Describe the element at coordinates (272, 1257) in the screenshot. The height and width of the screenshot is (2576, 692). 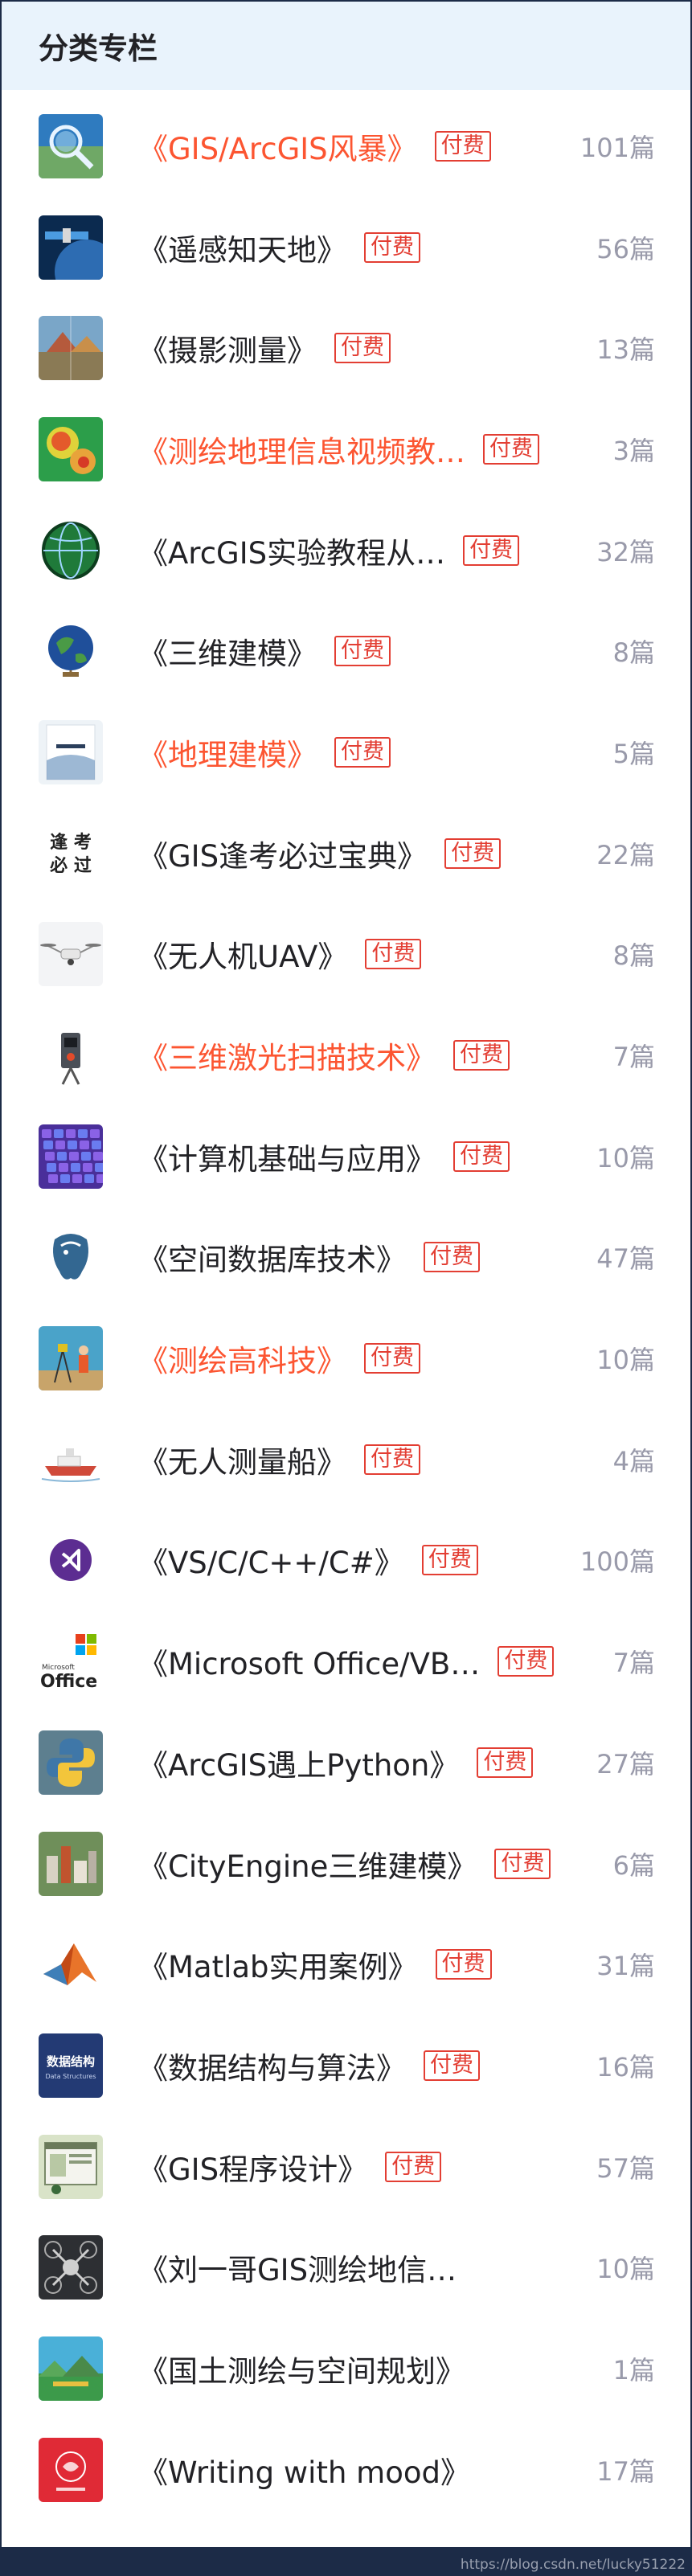
I see `column-title-link: 《空间数据库技术》` at that location.